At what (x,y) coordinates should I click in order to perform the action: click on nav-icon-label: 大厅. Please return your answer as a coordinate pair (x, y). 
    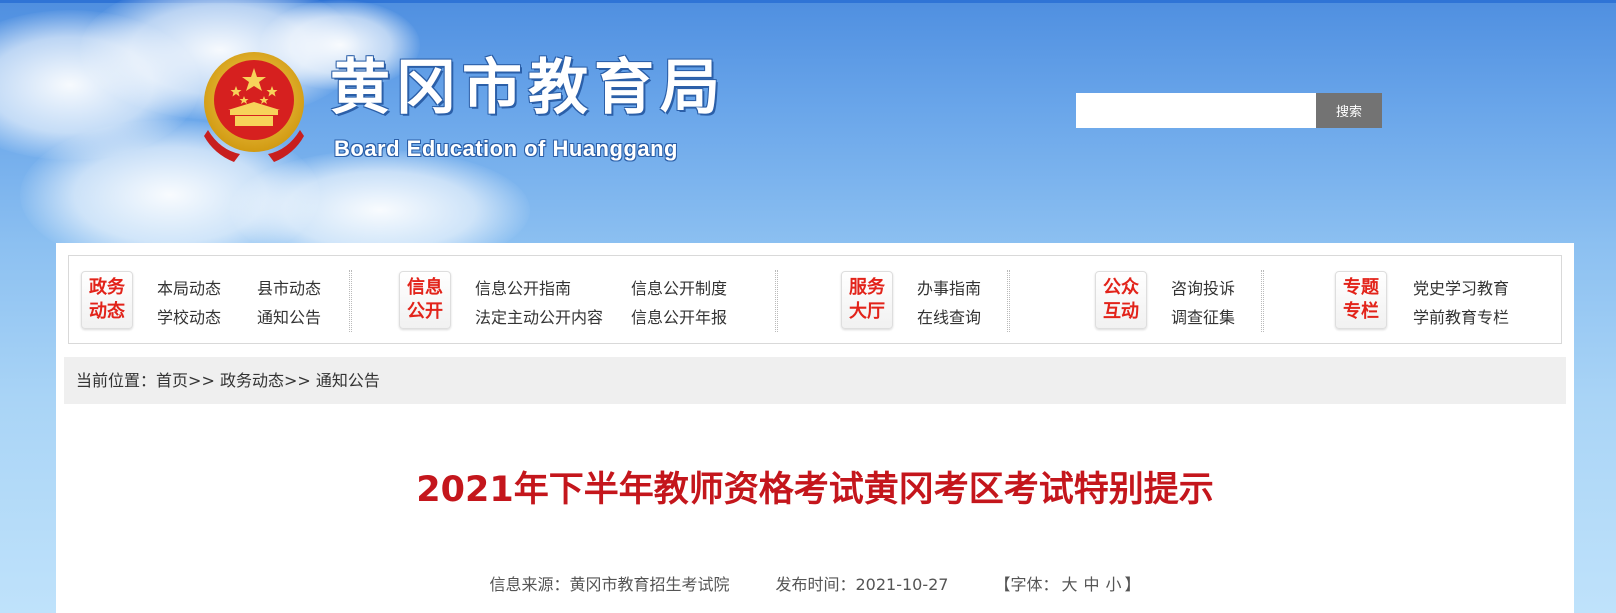
    Looking at the image, I should click on (867, 311).